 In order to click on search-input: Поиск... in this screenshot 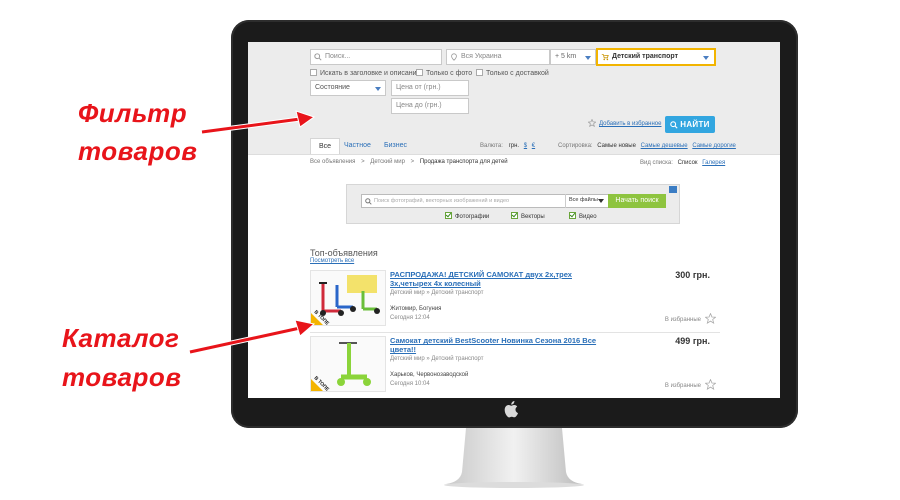, I will do `click(376, 57)`.